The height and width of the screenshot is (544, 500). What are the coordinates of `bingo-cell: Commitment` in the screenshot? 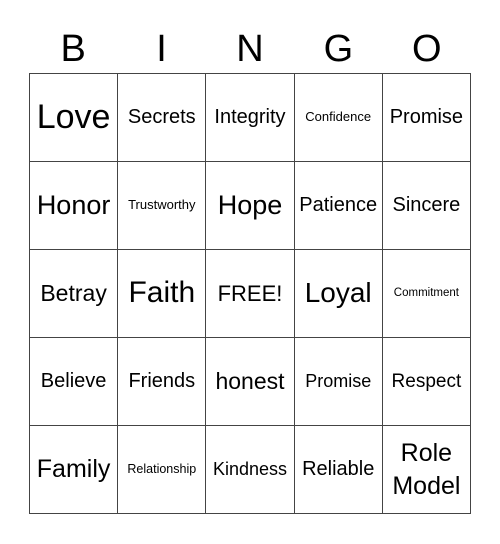 It's located at (426, 294).